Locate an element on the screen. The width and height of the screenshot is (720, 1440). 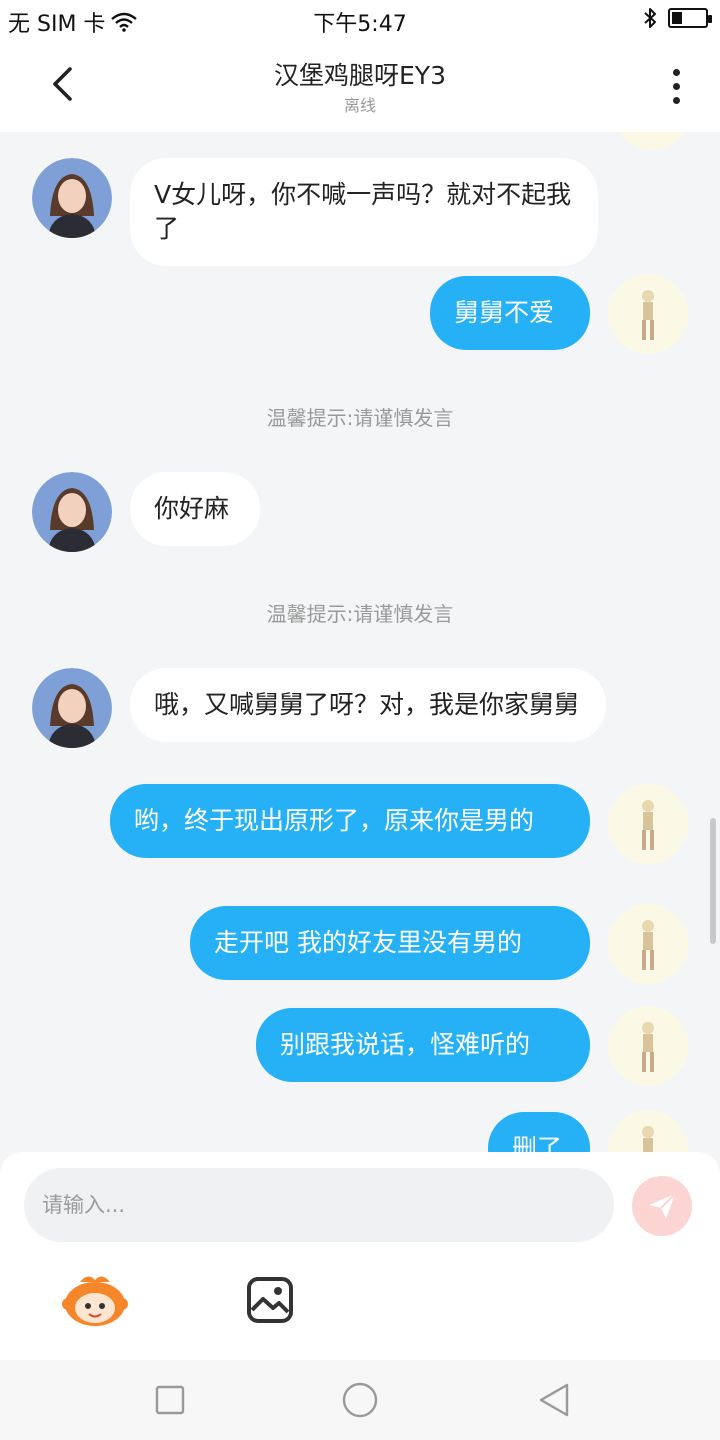
emoji-button is located at coordinates (95, 1300).